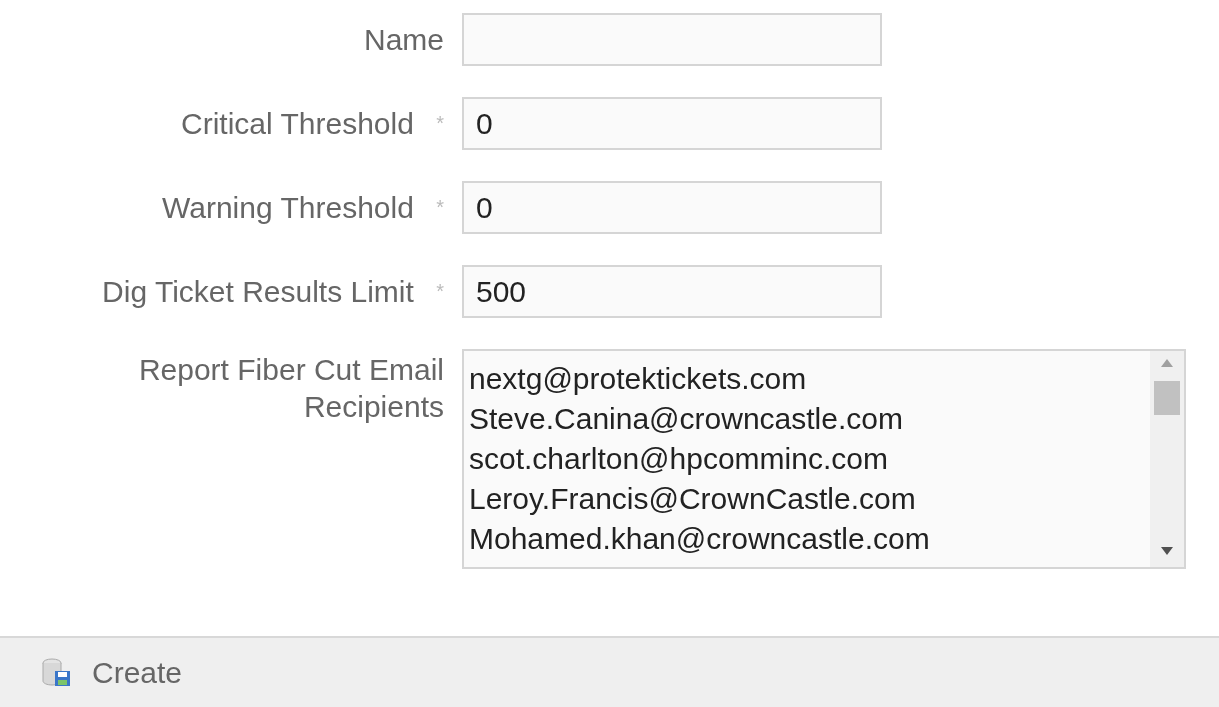 Image resolution: width=1219 pixels, height=707 pixels. I want to click on field-label: Dig Ticket Results Limit, so click(258, 291).